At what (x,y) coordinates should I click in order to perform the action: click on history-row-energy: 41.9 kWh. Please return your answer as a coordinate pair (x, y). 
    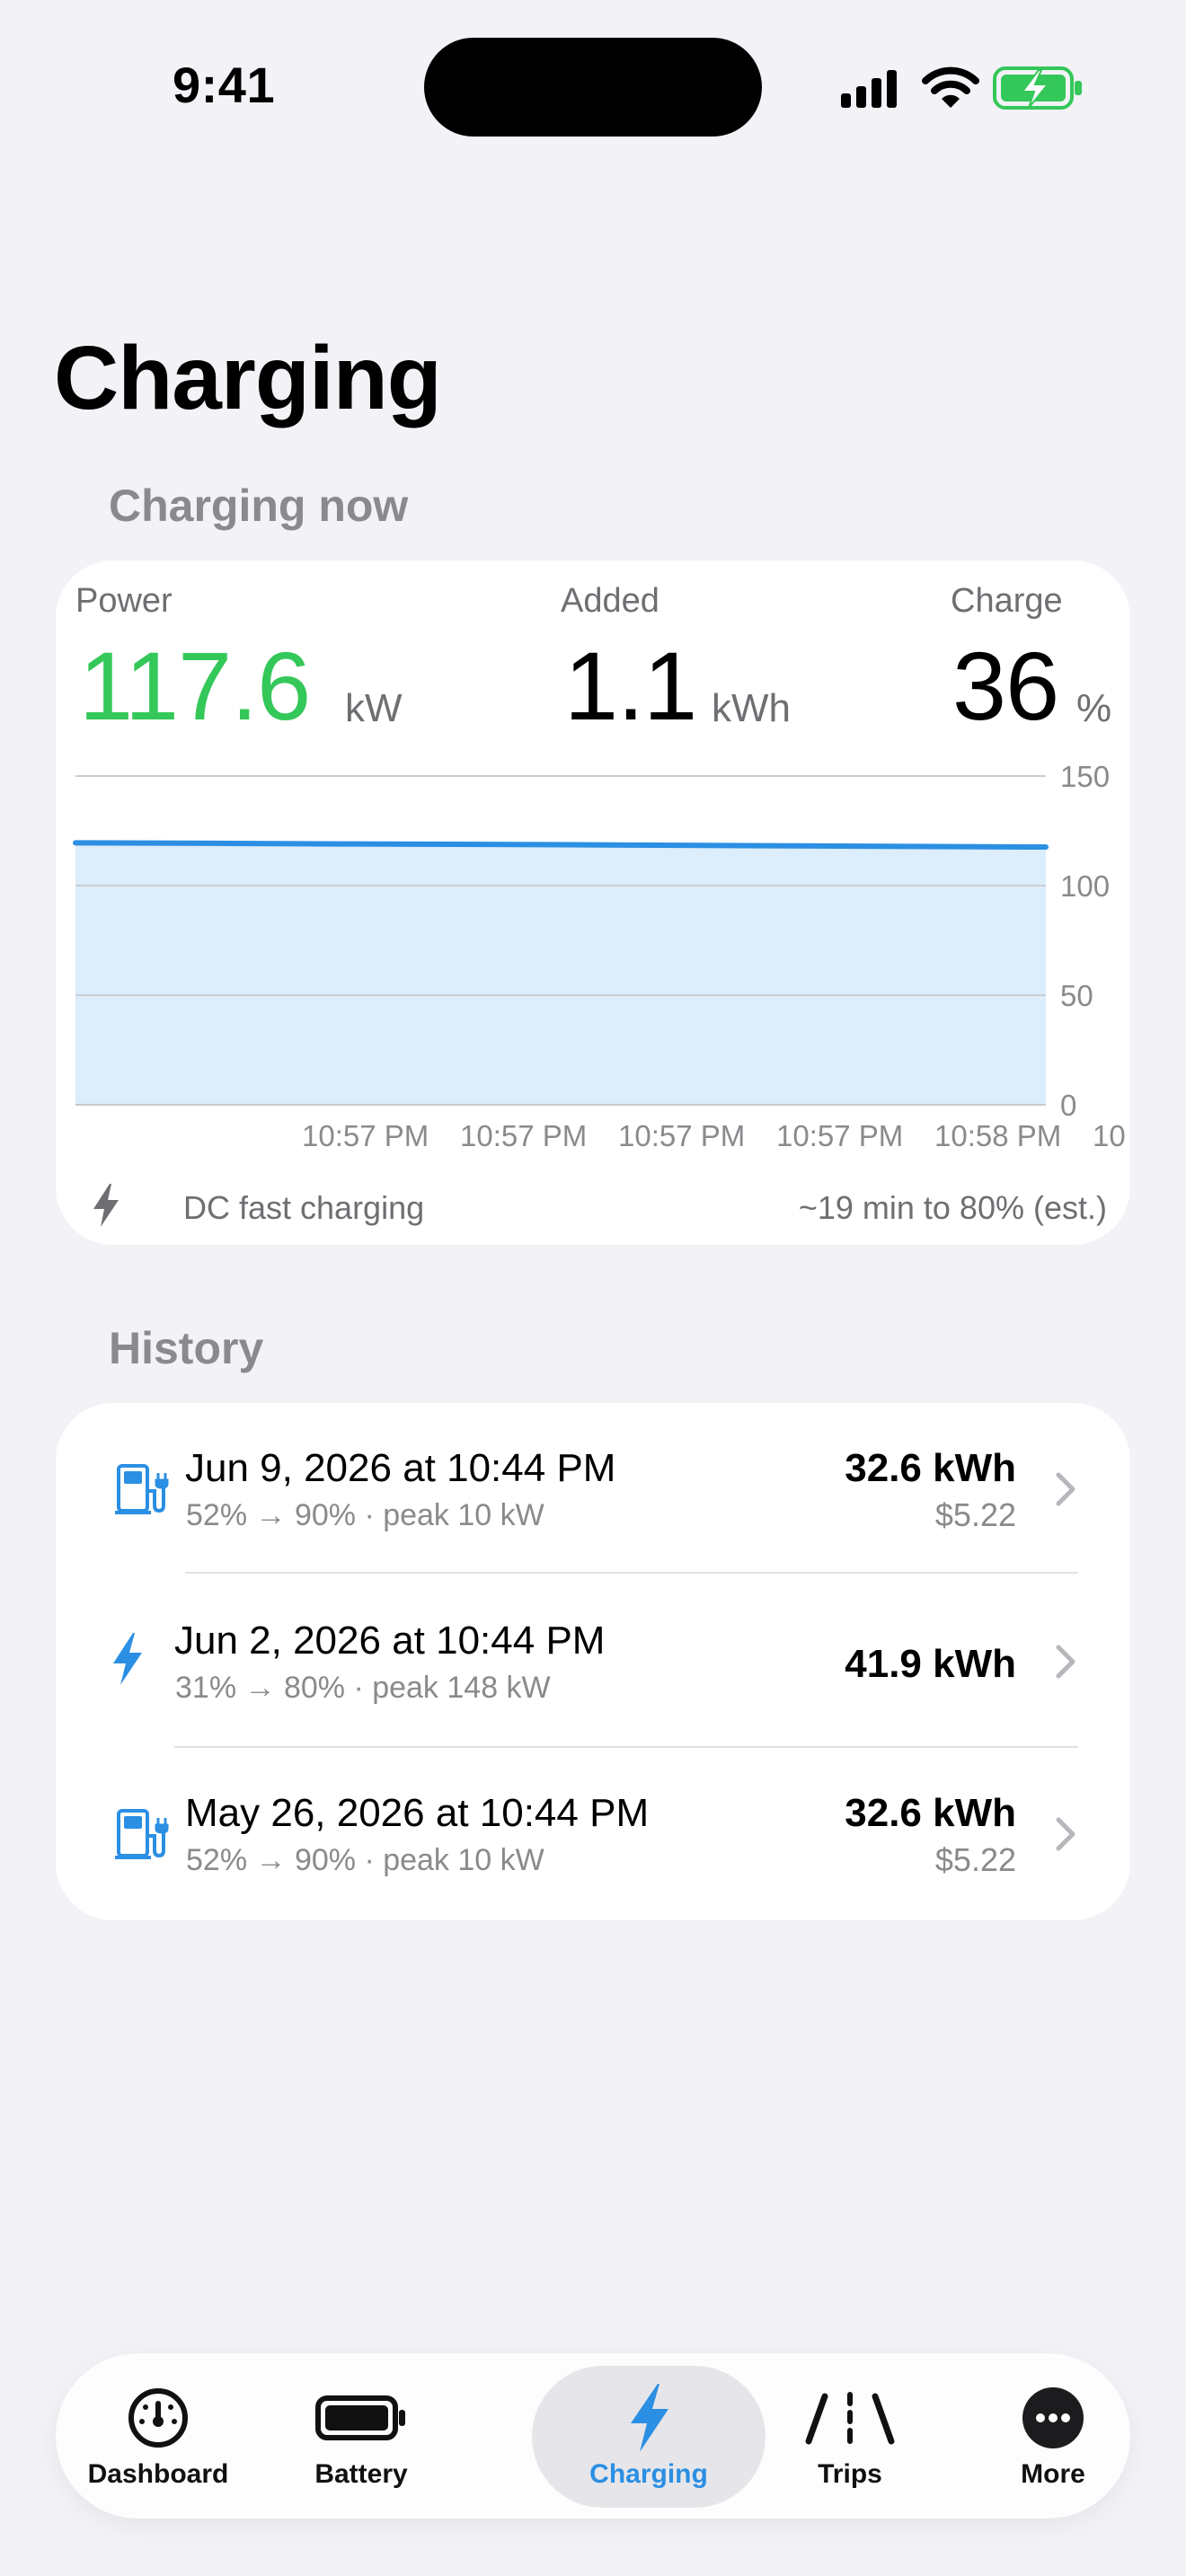
    Looking at the image, I should click on (930, 1664).